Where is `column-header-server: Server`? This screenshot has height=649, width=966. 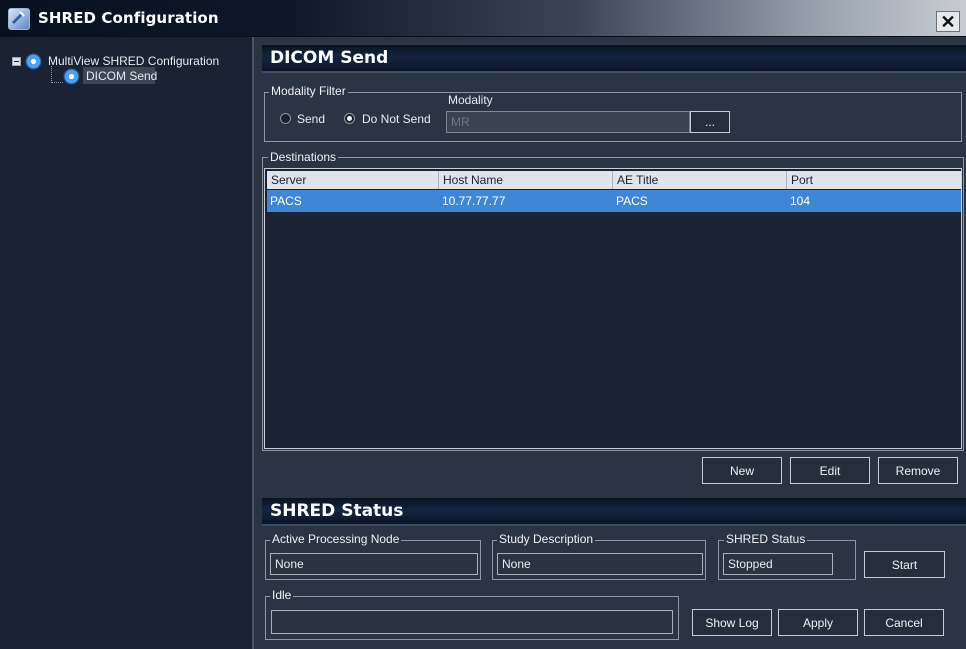 column-header-server: Server is located at coordinates (353, 180).